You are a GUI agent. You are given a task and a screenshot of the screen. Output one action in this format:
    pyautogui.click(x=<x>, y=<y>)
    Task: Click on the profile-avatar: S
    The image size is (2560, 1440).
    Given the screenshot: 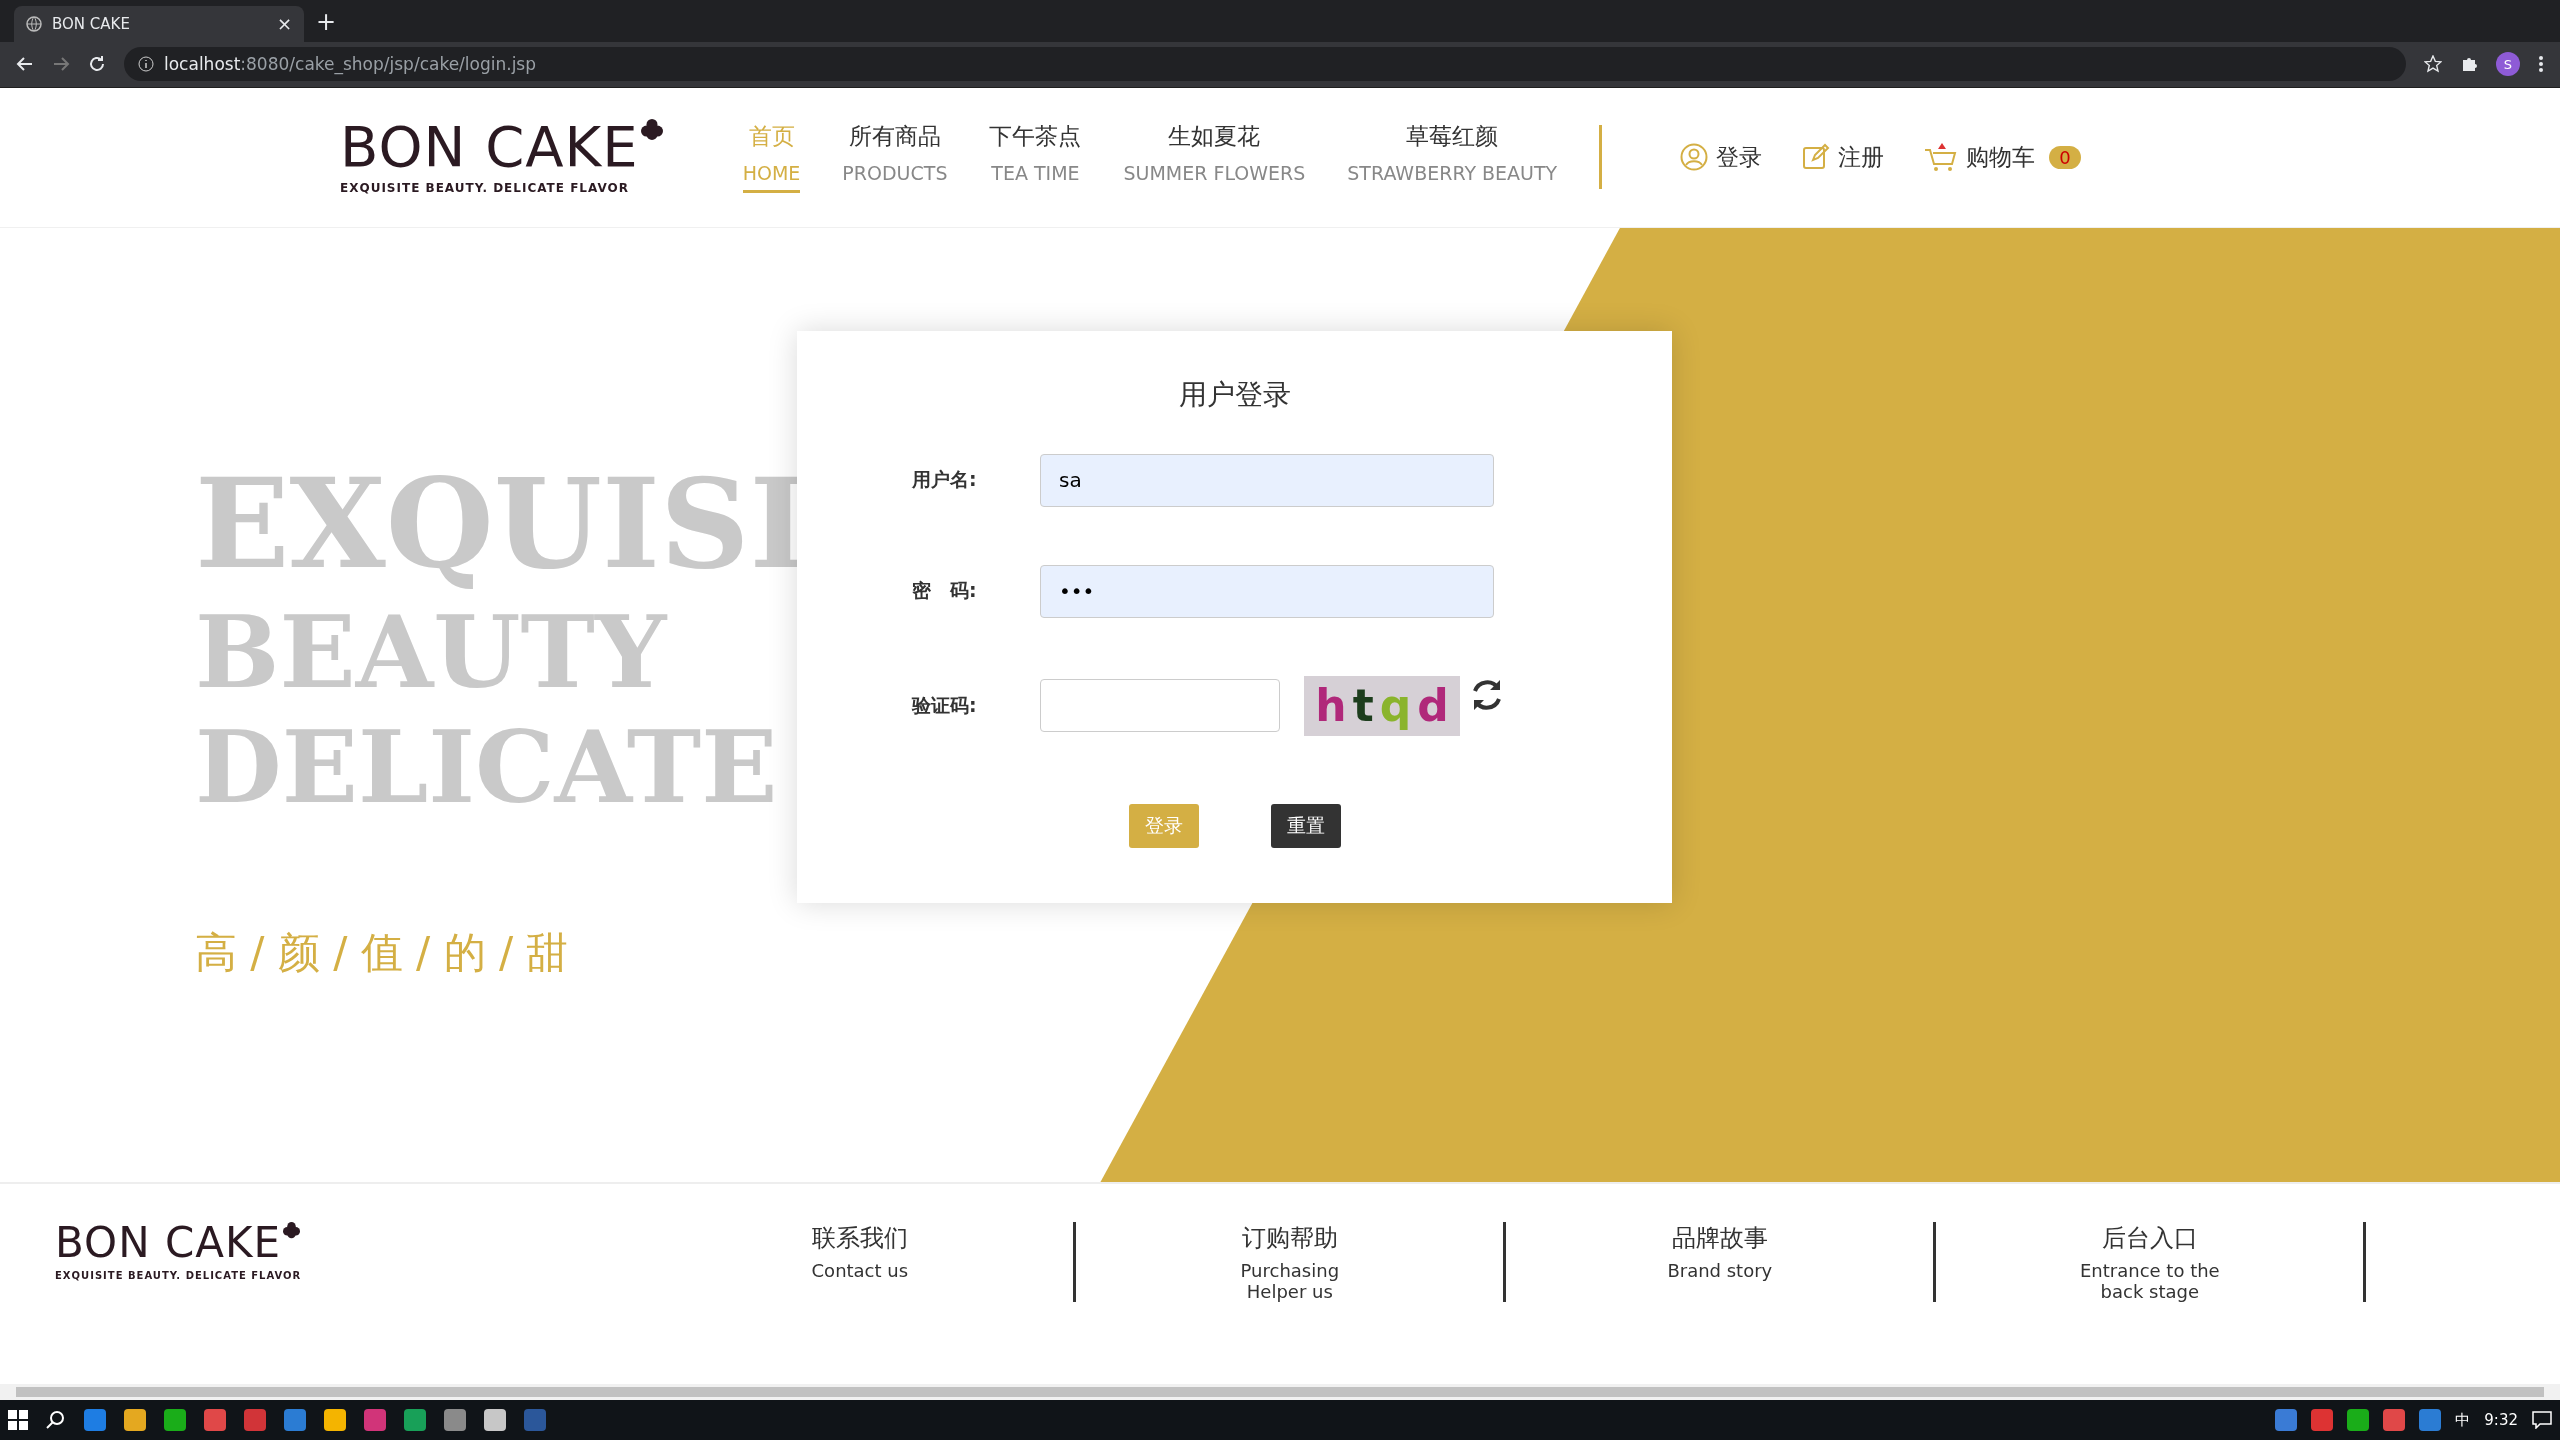 What is the action you would take?
    pyautogui.click(x=2508, y=64)
    